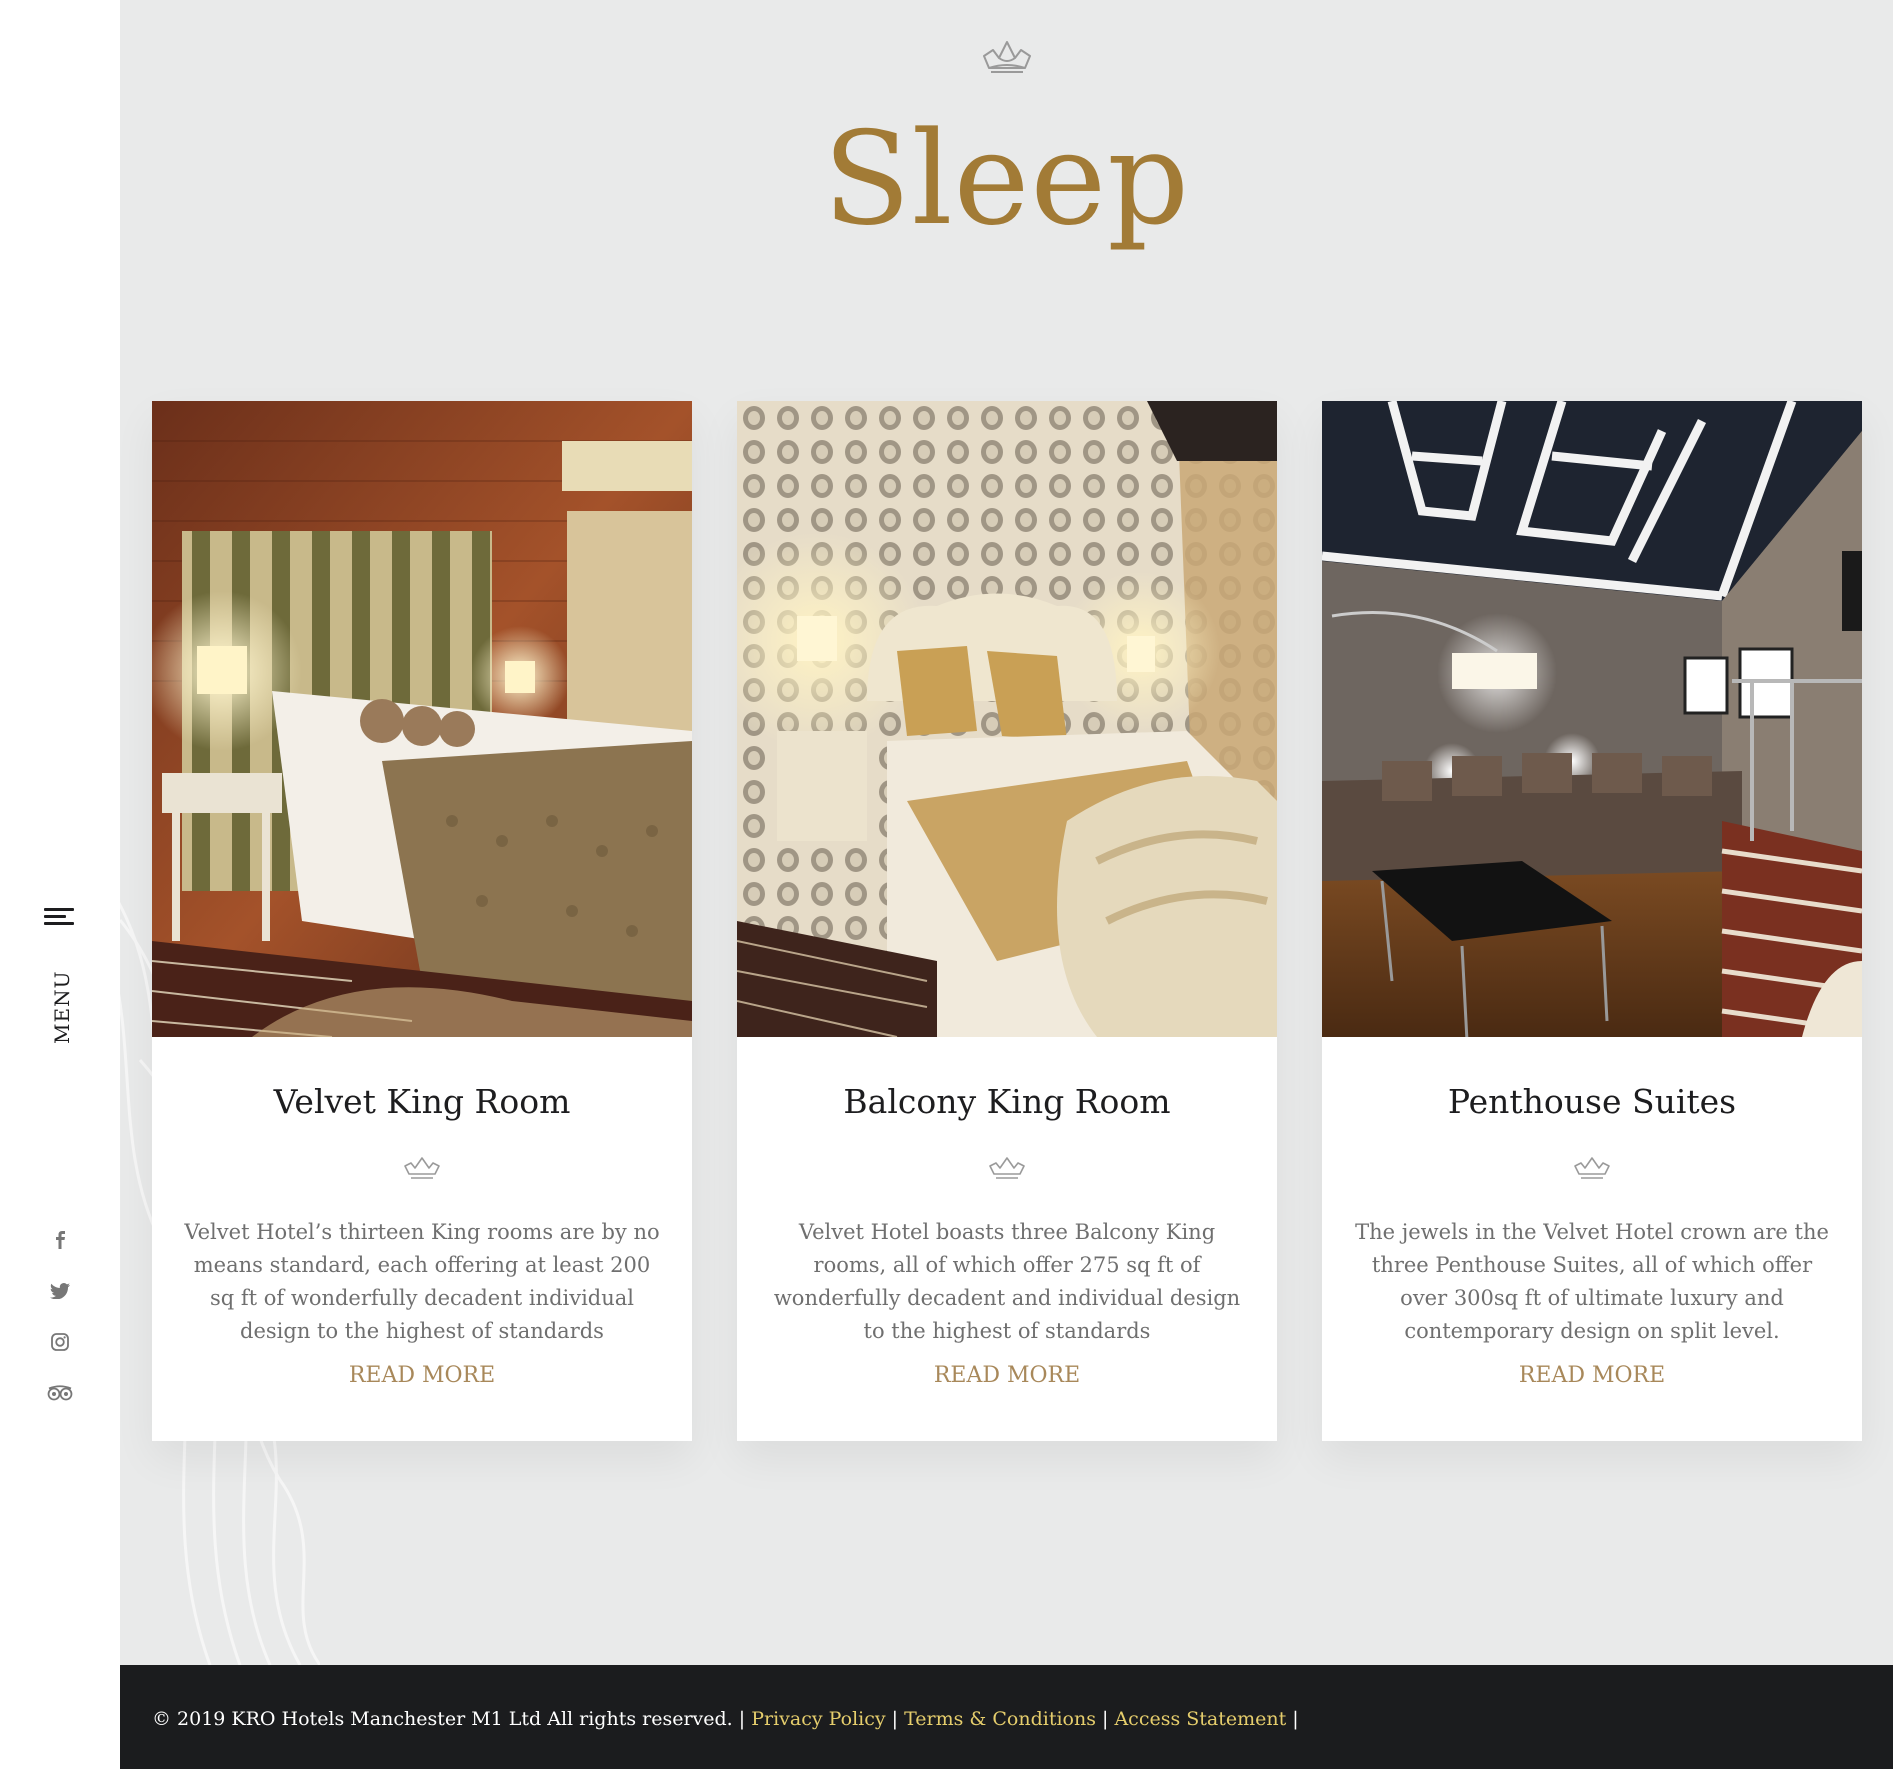 The image size is (1893, 1769). I want to click on terms-conditions-link: Terms & Conditions, so click(1000, 1719).